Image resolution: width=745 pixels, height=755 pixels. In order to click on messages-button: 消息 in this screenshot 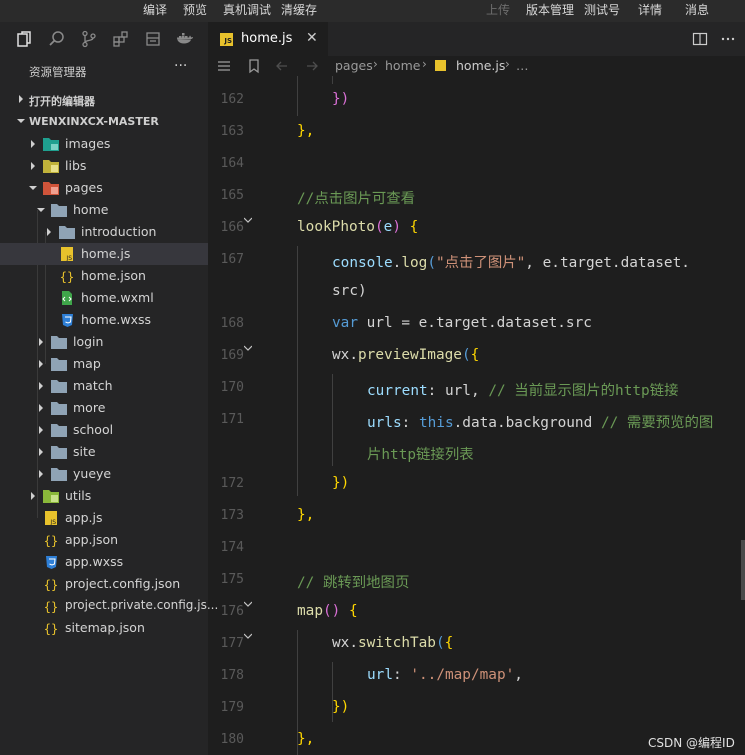, I will do `click(697, 11)`.